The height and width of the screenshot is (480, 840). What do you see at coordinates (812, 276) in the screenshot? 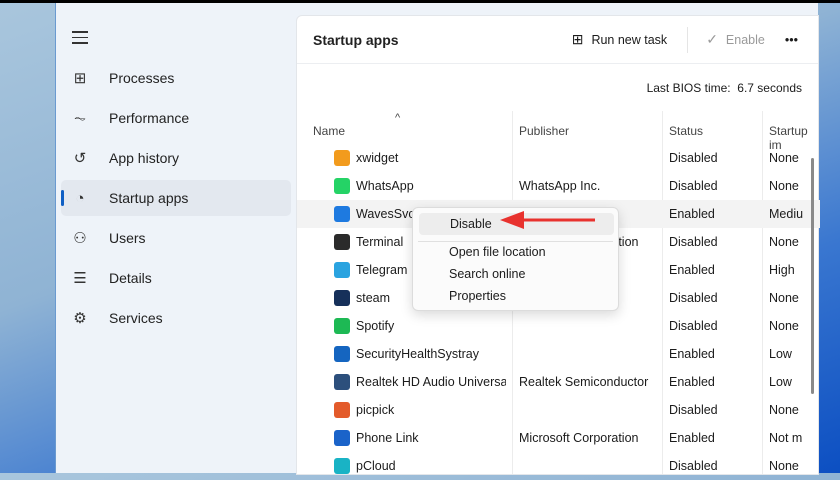
I see `scrollbar` at bounding box center [812, 276].